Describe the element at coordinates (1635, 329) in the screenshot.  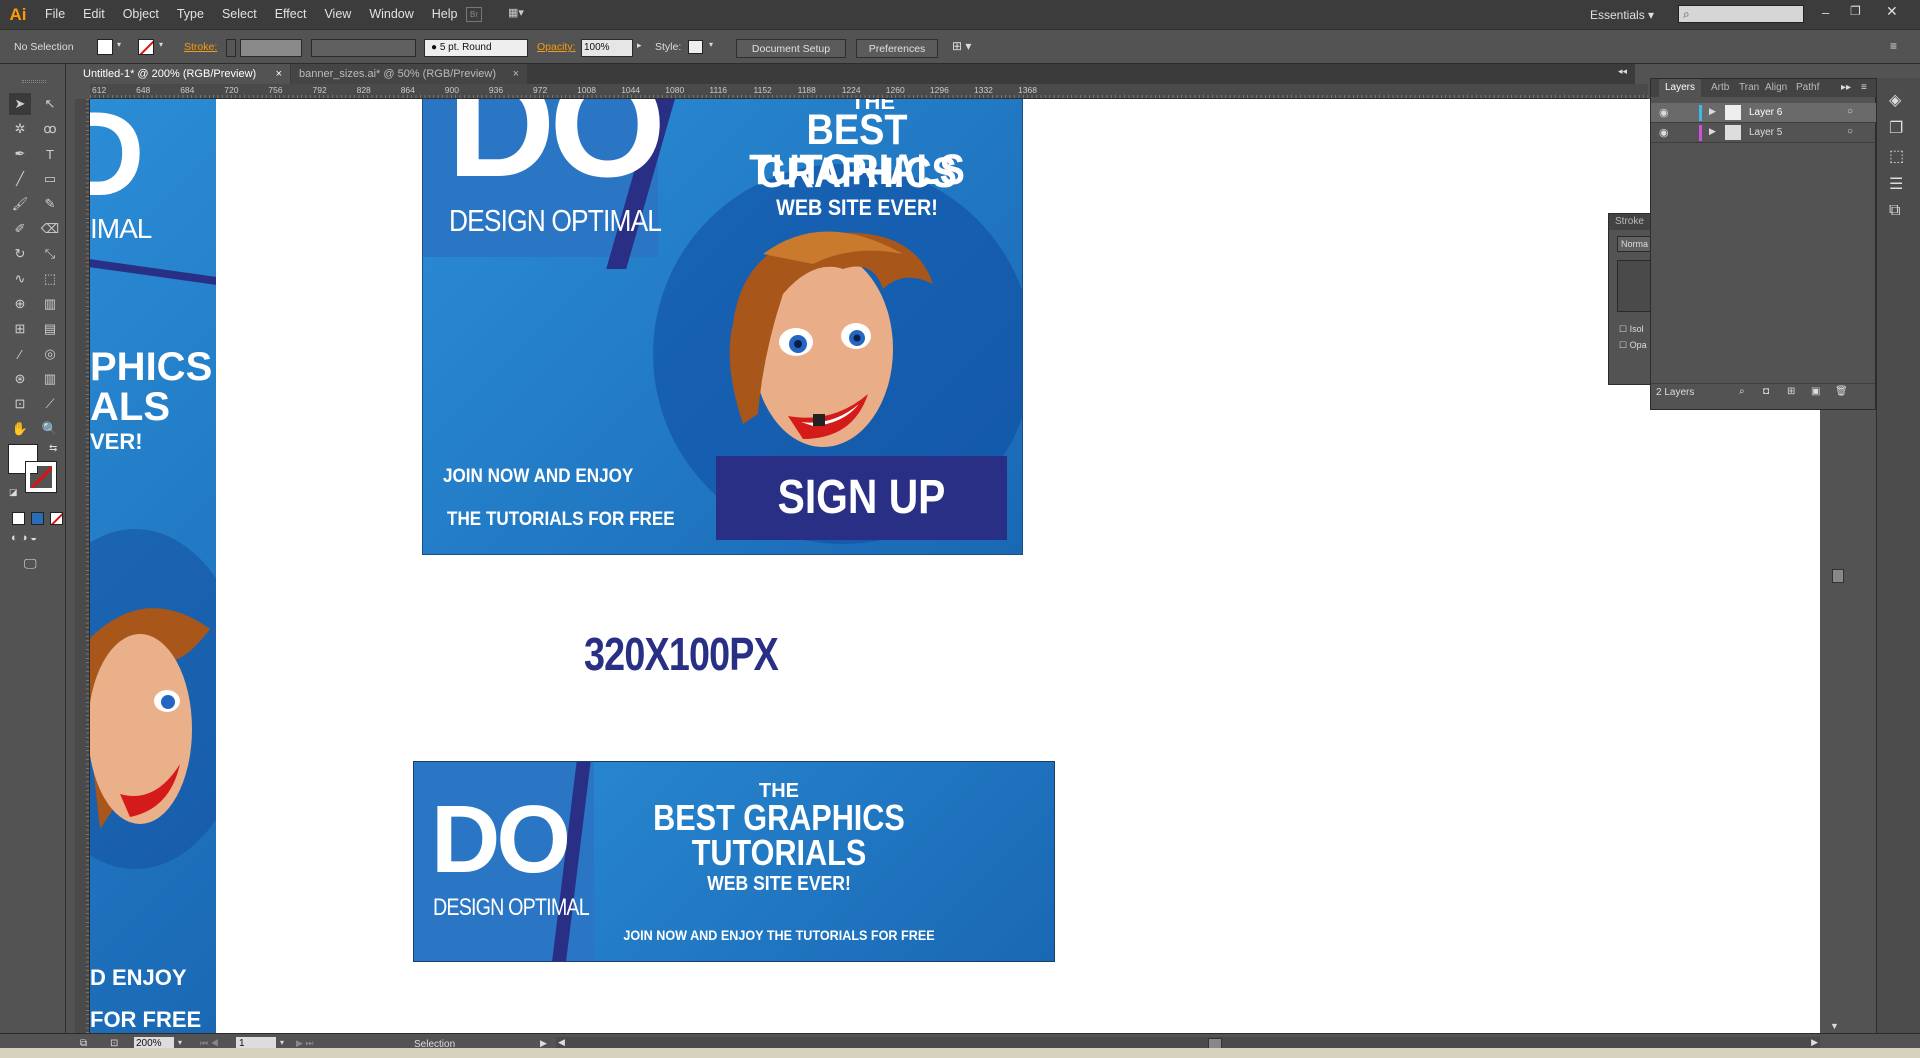
I see `isolate-checkbox: ☐ Isol` at that location.